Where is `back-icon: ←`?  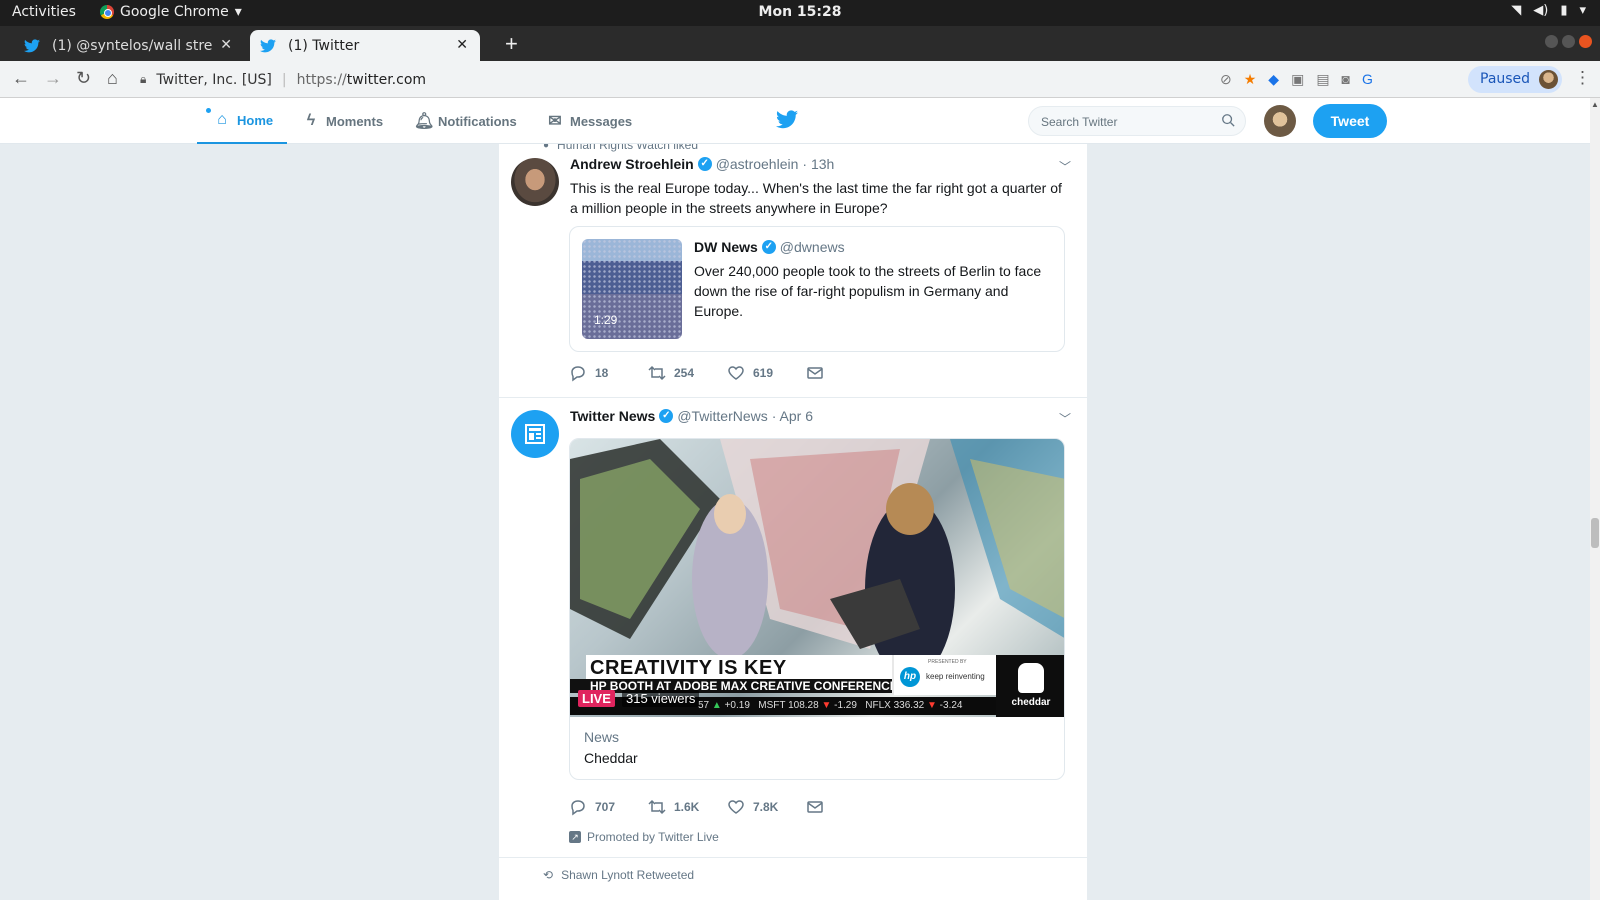 back-icon: ← is located at coordinates (21, 78).